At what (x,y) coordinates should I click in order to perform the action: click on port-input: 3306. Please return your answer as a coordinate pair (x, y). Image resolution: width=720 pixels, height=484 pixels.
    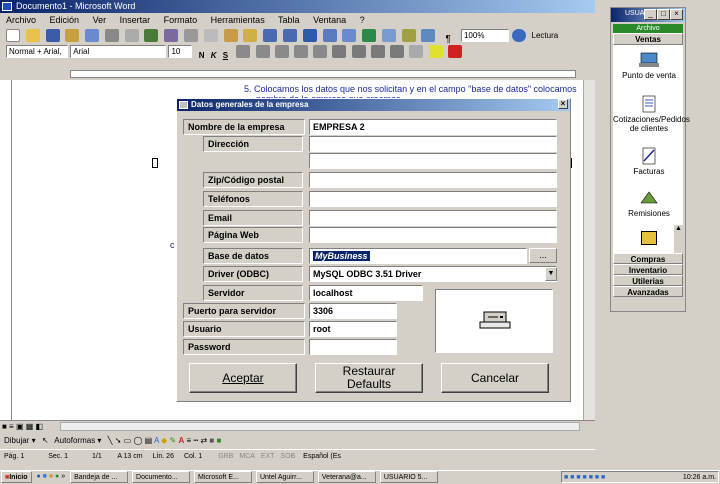
    Looking at the image, I should click on (353, 311).